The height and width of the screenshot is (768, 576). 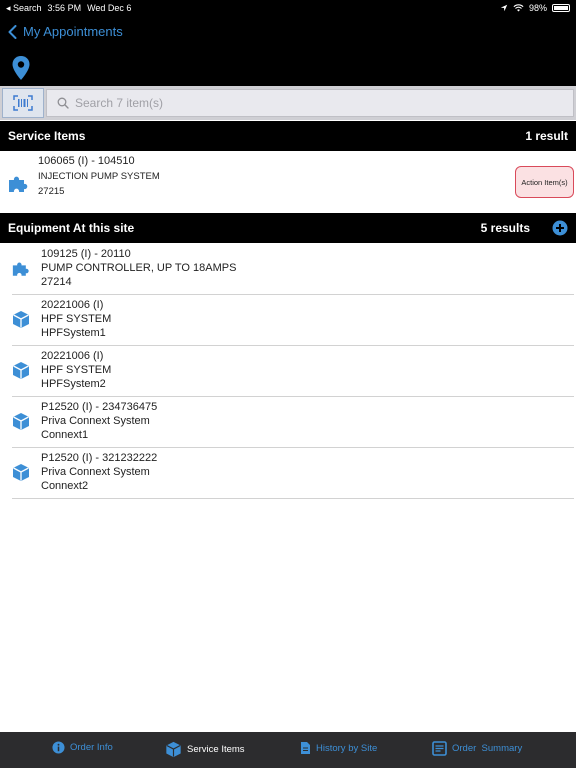 I want to click on action-items-label: Action Item(s), so click(x=544, y=182).